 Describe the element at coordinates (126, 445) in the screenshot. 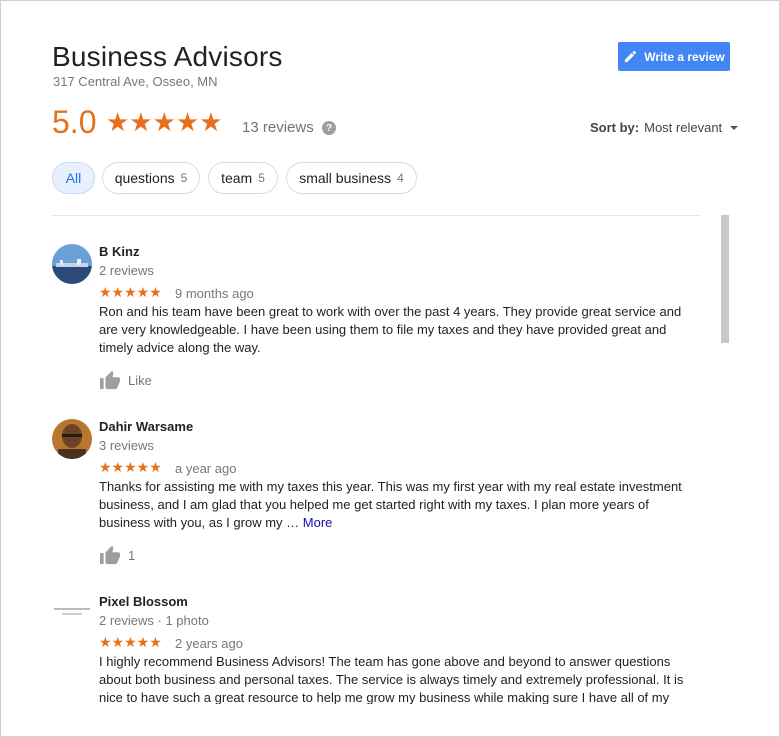

I see `reviewer-meta: 3 reviews` at that location.